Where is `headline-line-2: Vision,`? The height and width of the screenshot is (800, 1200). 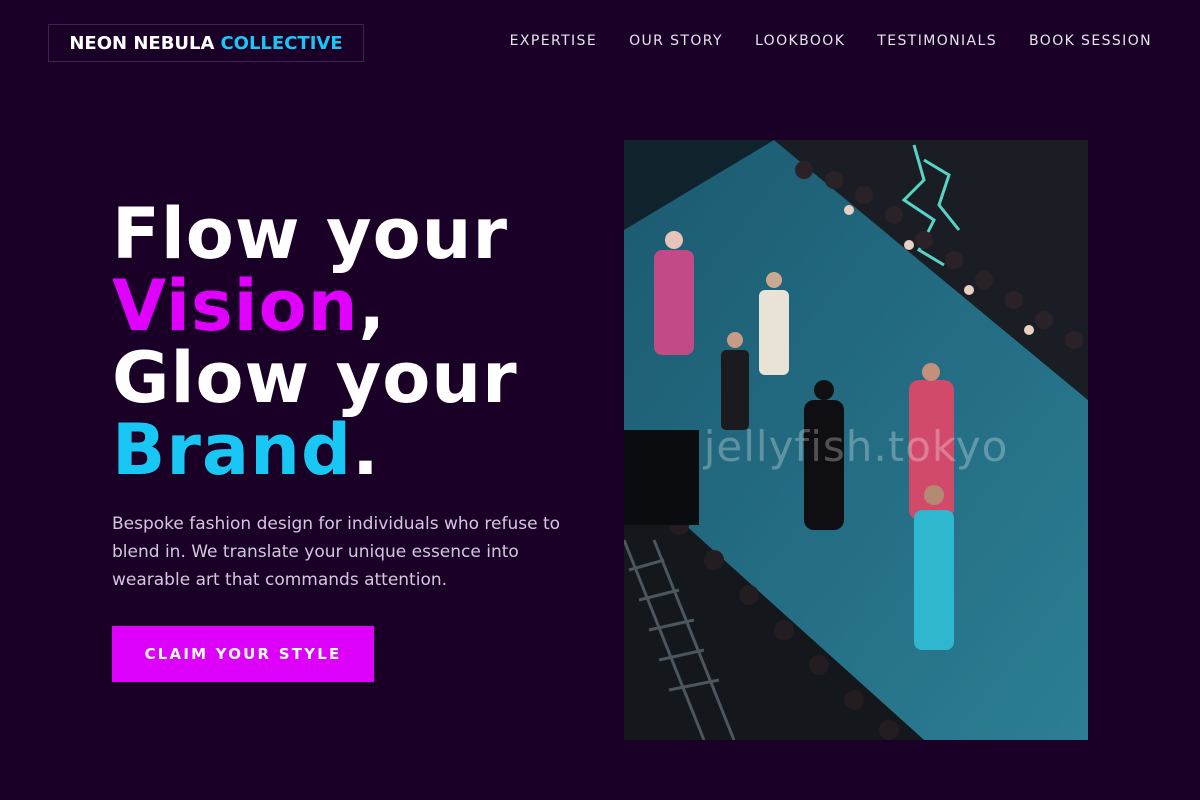
headline-line-2: Vision, is located at coordinates (315, 306).